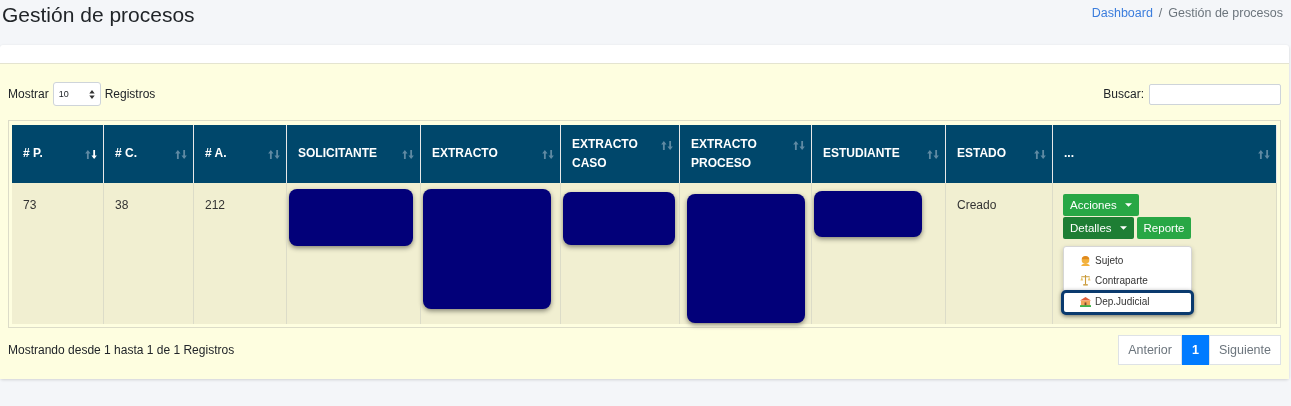  What do you see at coordinates (1150, 350) in the screenshot?
I see `page-link: Anterior` at bounding box center [1150, 350].